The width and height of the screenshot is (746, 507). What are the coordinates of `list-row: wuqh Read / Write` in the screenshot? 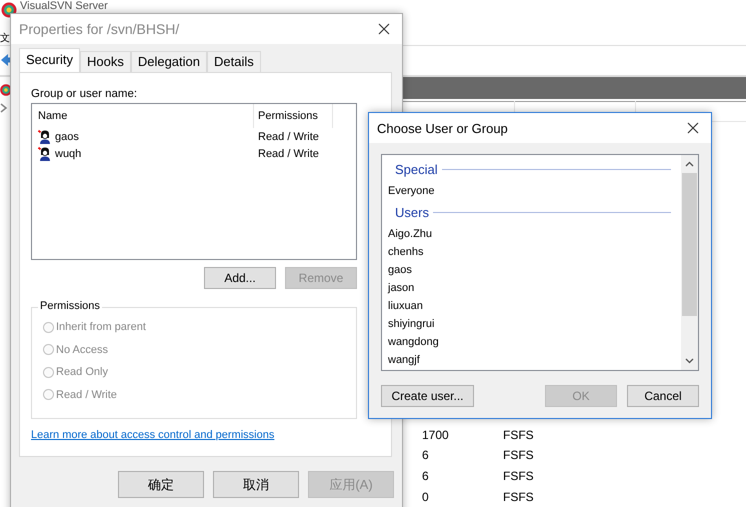 It's located at (194, 153).